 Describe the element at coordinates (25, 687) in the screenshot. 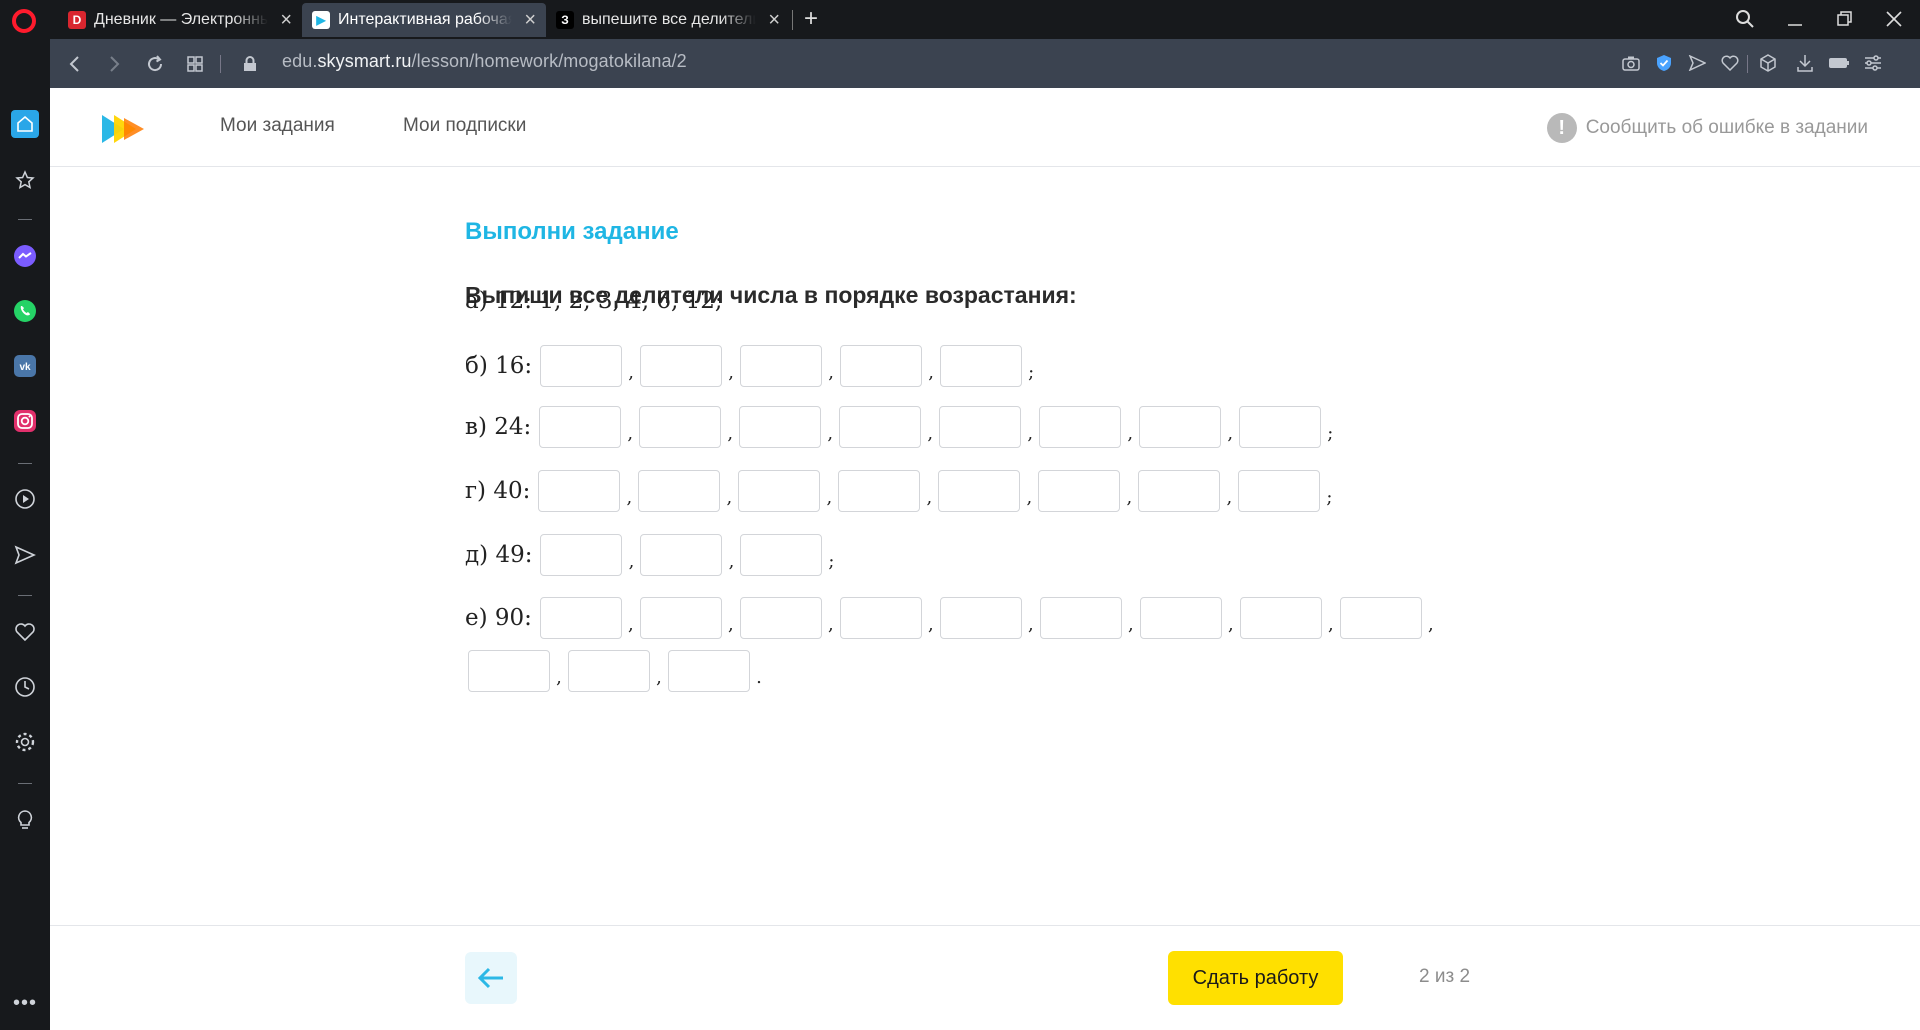

I see `history-clock-icon` at that location.